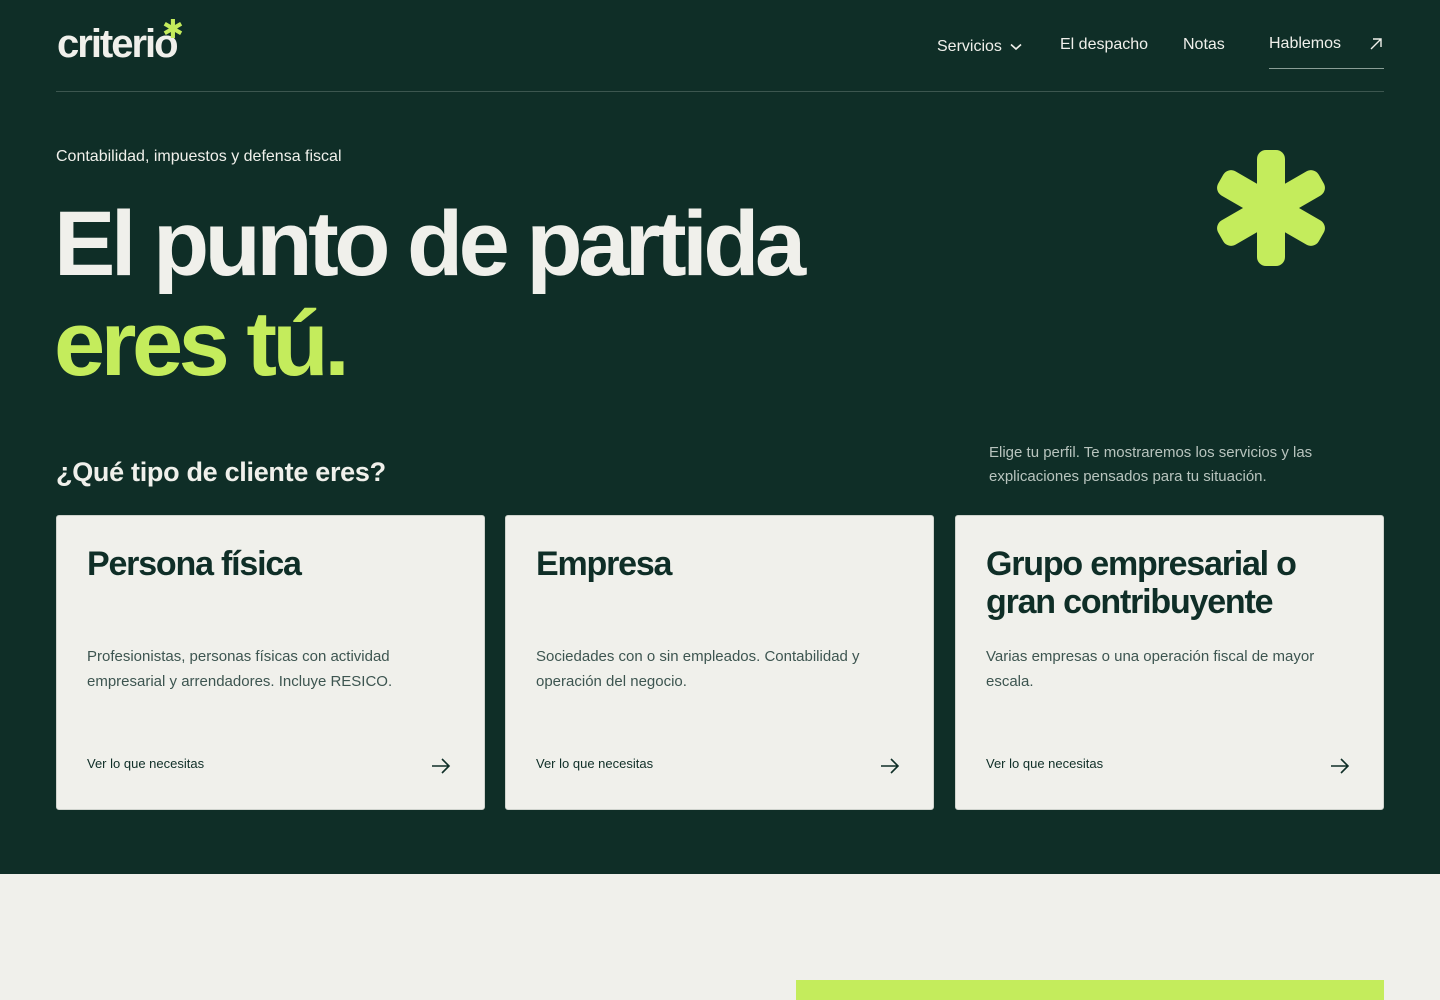 This screenshot has width=1440, height=1000. Describe the element at coordinates (1141, 583) in the screenshot. I see `card-title: Grupo empresarial o gran contribuyente` at that location.